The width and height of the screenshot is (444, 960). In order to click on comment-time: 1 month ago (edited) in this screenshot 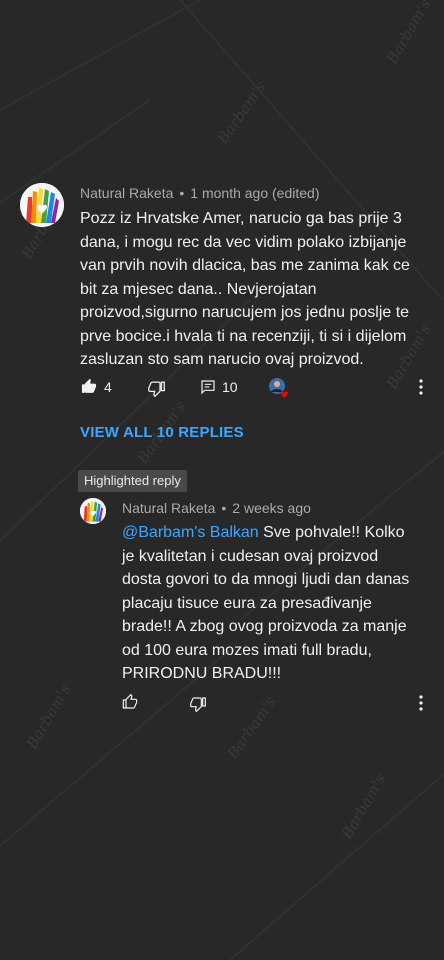, I will do `click(254, 193)`.